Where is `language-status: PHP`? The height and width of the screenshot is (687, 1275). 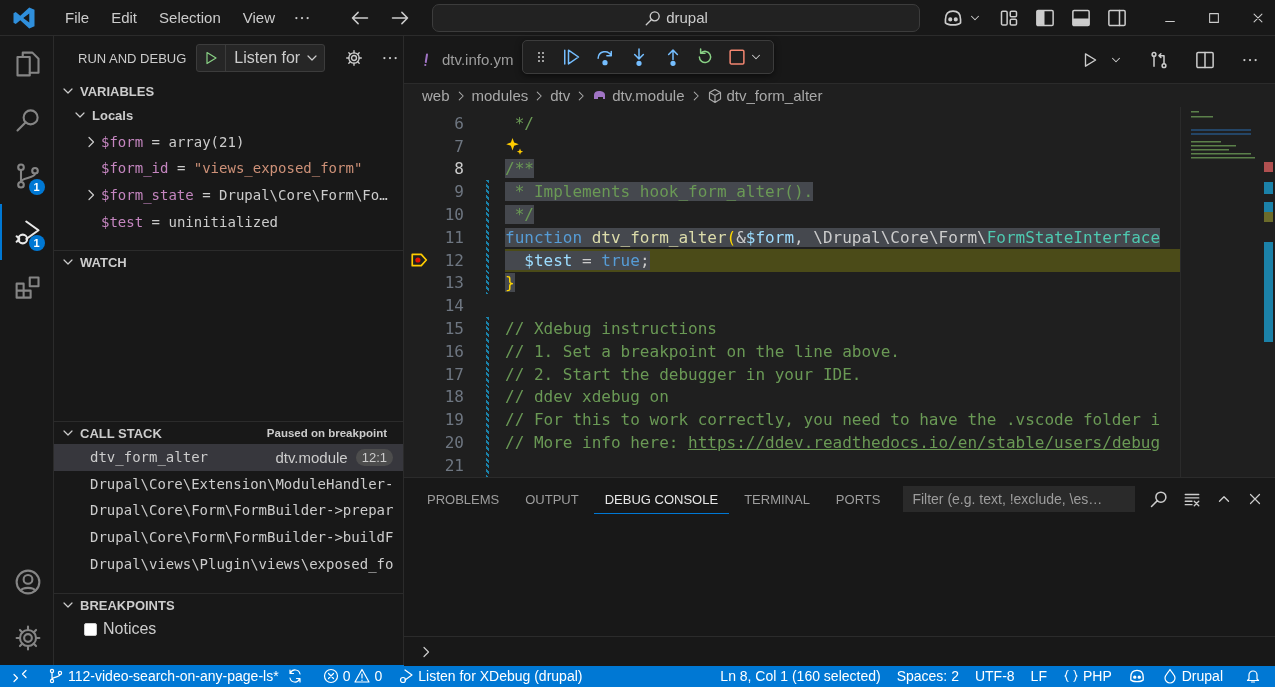
language-status: PHP is located at coordinates (1087, 676).